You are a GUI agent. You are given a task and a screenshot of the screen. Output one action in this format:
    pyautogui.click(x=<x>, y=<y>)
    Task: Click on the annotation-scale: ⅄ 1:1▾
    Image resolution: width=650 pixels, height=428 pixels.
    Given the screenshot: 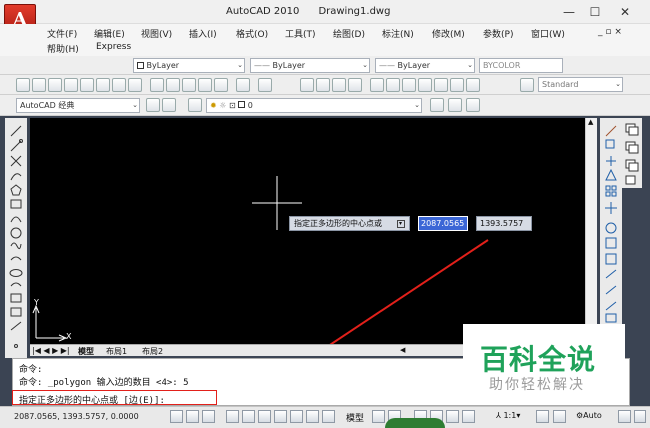 What is the action you would take?
    pyautogui.click(x=508, y=415)
    